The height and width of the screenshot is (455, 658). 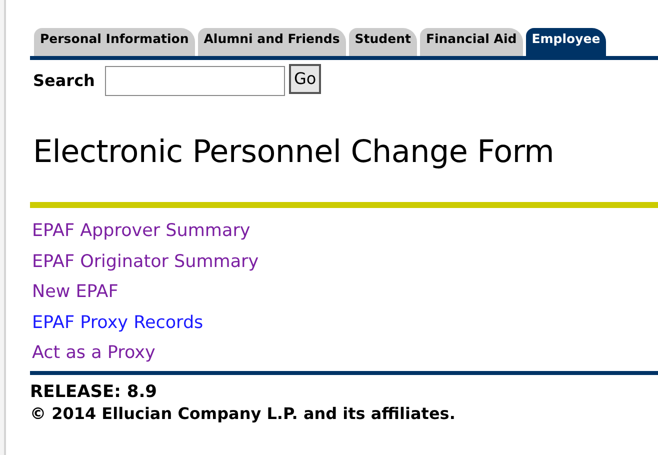 I want to click on page-title: Electronic Personnel Change Form, so click(x=294, y=152).